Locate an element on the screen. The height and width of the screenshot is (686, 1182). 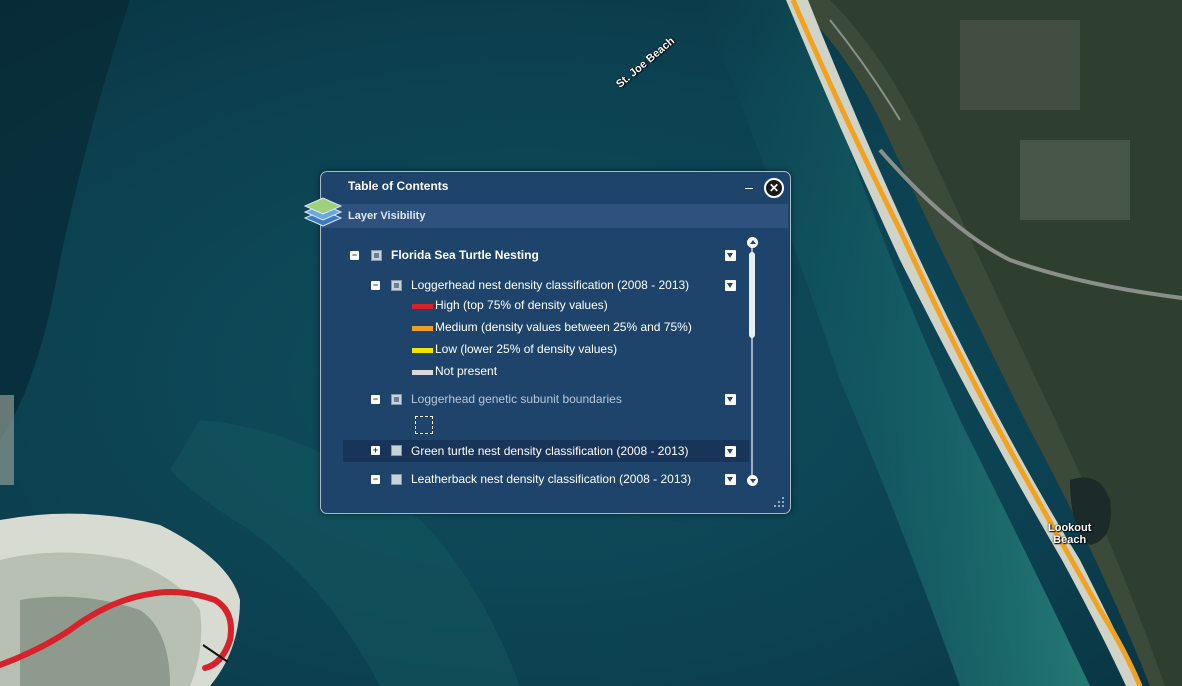
layer-group-checkbox is located at coordinates (376, 255).